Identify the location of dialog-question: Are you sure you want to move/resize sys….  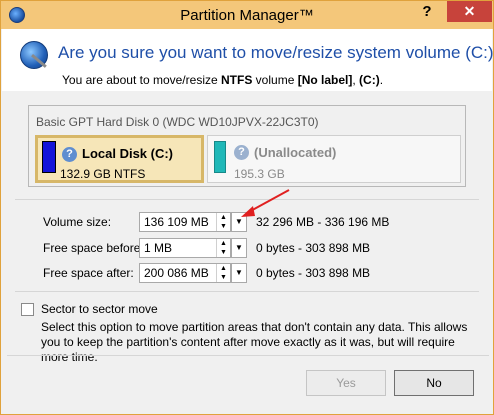
(276, 52).